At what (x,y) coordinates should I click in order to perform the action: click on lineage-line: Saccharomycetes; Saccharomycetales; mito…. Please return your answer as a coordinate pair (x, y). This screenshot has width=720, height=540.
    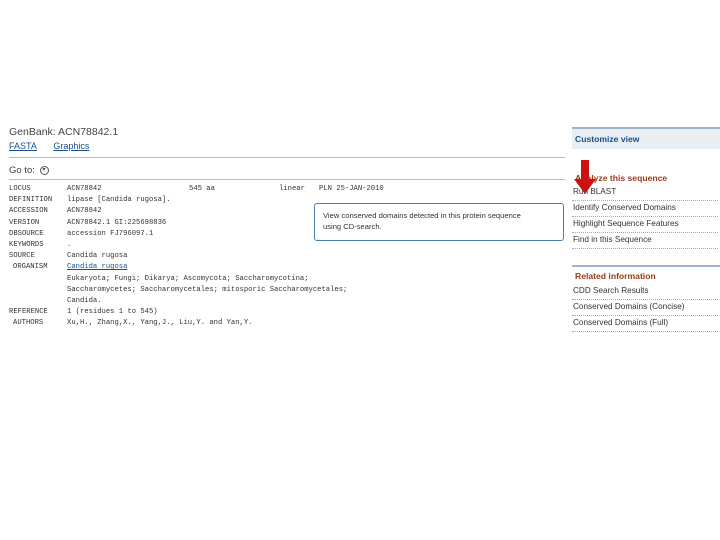
    Looking at the image, I should click on (207, 289).